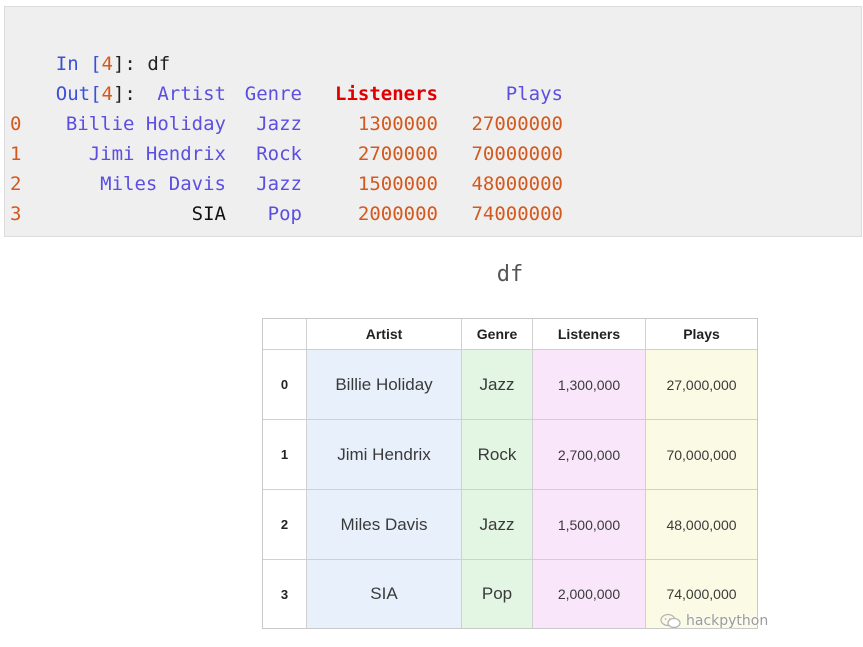 Image resolution: width=863 pixels, height=647 pixels. I want to click on cell-artist: Billie Holiday, so click(145, 124).